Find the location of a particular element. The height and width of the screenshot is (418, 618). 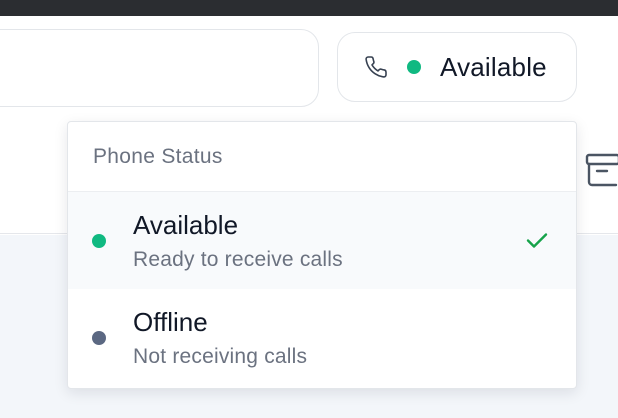

offline-dot is located at coordinates (99, 337).